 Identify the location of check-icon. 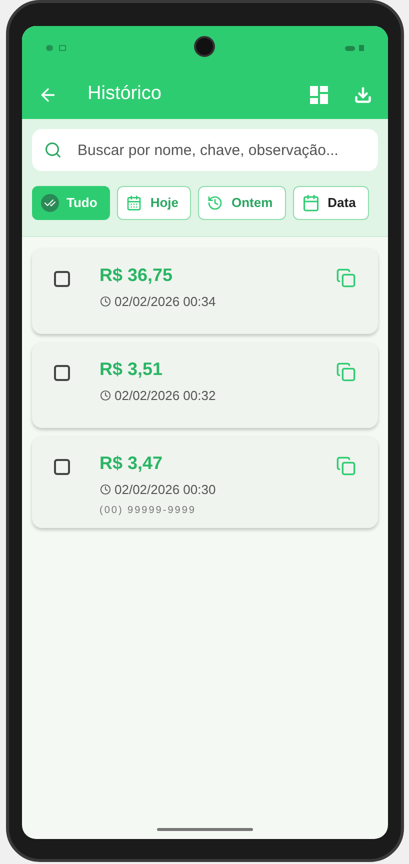
(49, 203).